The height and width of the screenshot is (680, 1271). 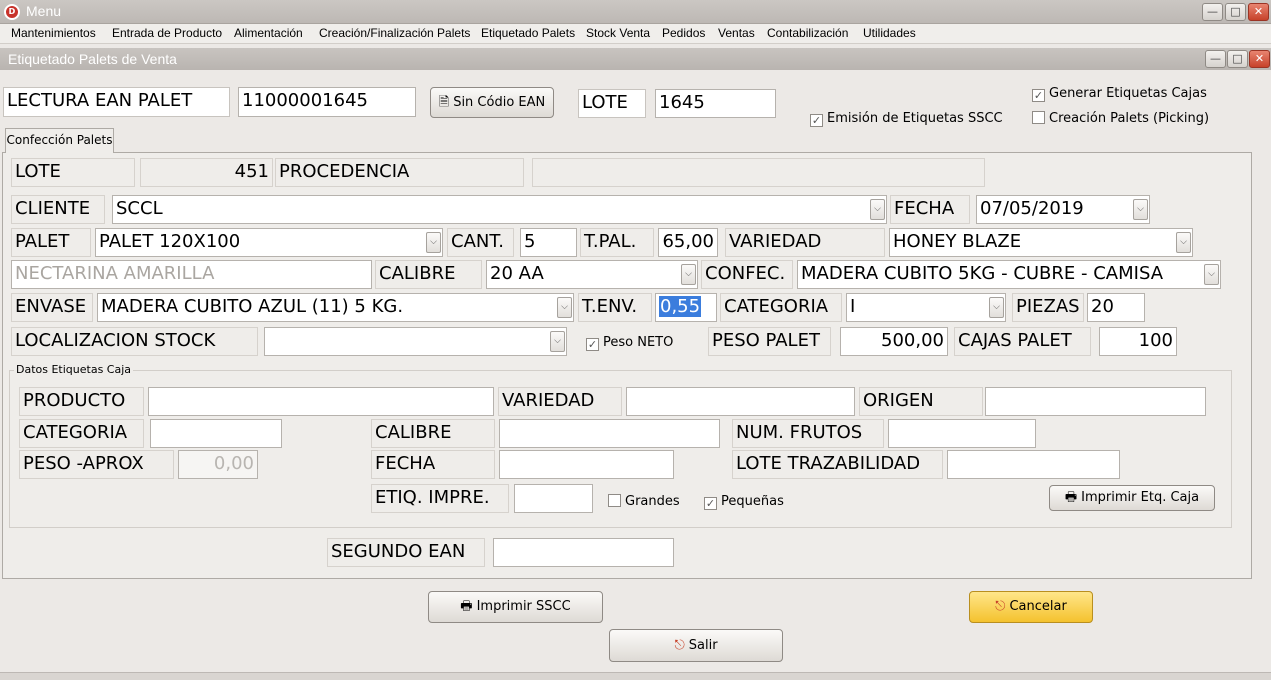 What do you see at coordinates (612, 103) in the screenshot?
I see `lote-top-label: LOTE` at bounding box center [612, 103].